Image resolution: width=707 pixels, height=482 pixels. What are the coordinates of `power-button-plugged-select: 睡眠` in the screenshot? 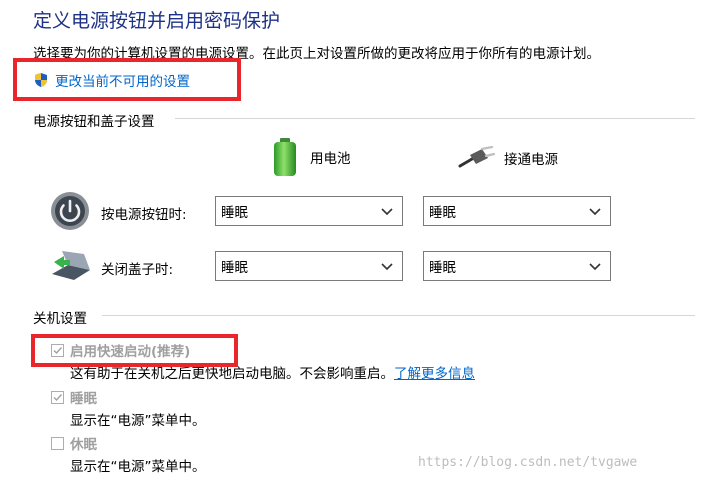 It's located at (517, 211).